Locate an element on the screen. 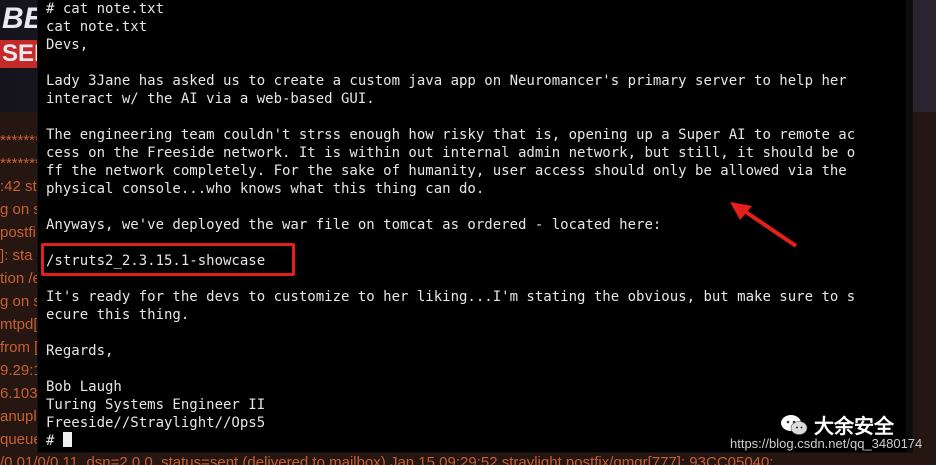 This screenshot has width=936, height=465. terminal-scrollbar is located at coordinates (909, 226).